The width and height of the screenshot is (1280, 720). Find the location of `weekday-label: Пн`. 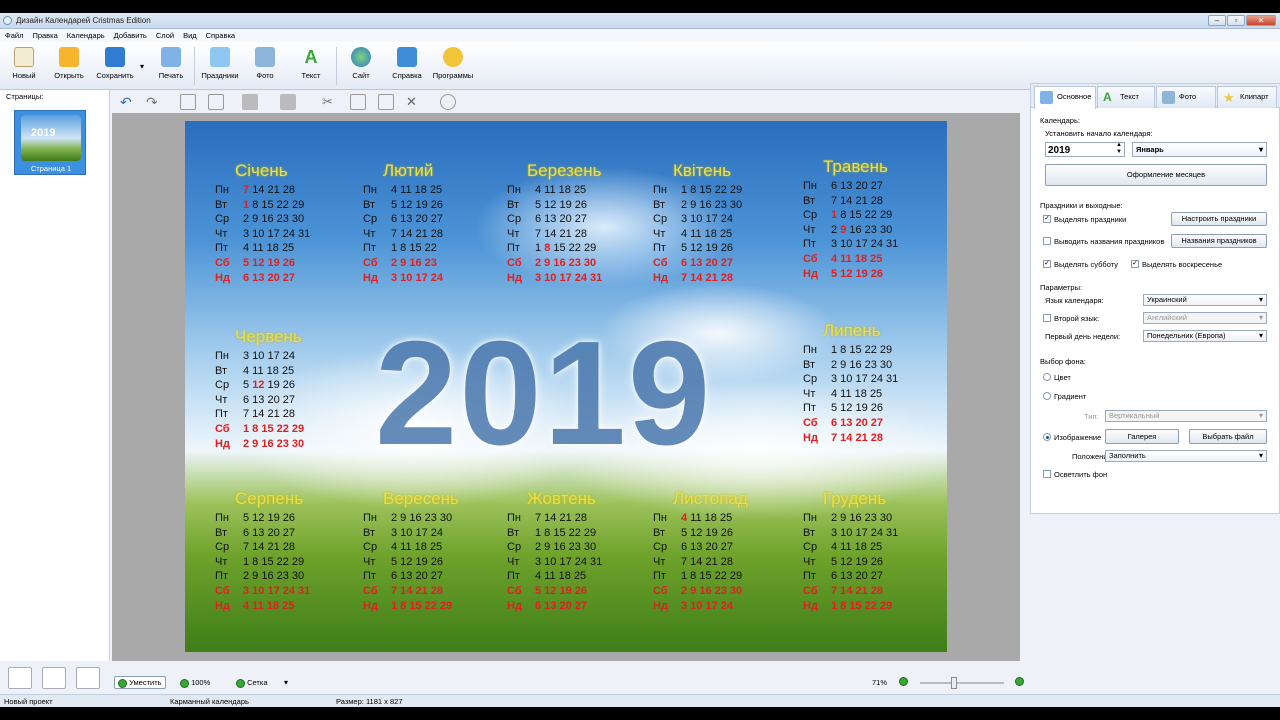

weekday-label: Пн is located at coordinates (660, 518).